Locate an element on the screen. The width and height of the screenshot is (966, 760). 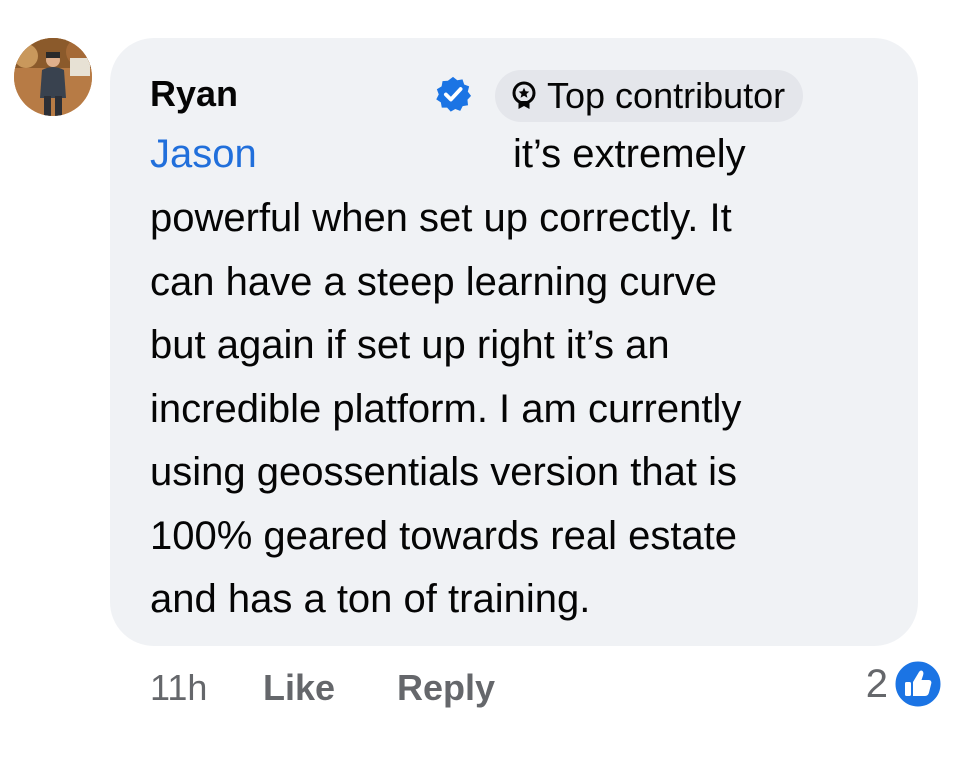
reaction-count: 2 is located at coordinates (876, 684).